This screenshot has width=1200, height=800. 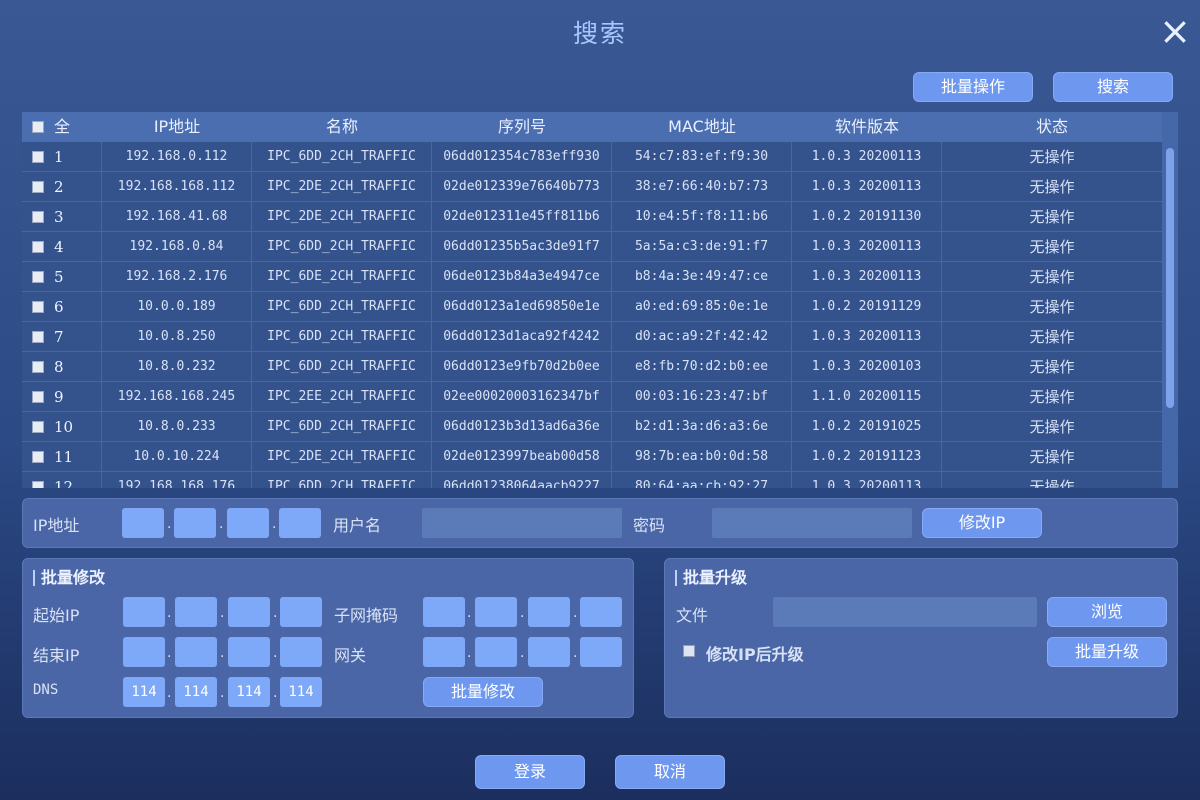 What do you see at coordinates (702, 427) in the screenshot?
I see `row-mac: b2:d1:3a:d6:a3:6e` at bounding box center [702, 427].